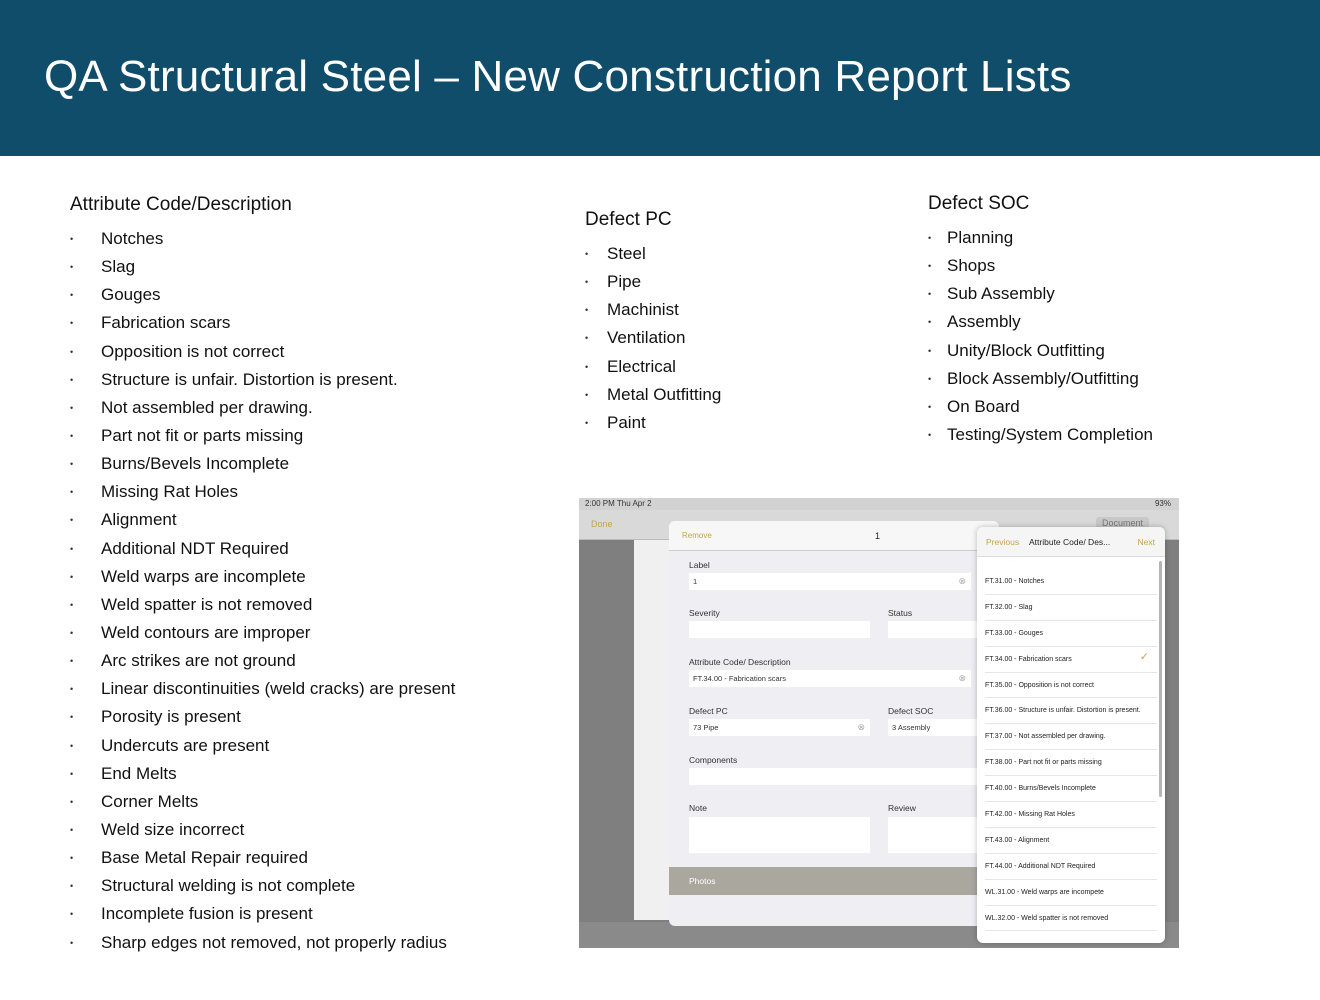 This screenshot has width=1320, height=1000. What do you see at coordinates (139, 520) in the screenshot?
I see `attribute-code-item-label: Alignment` at bounding box center [139, 520].